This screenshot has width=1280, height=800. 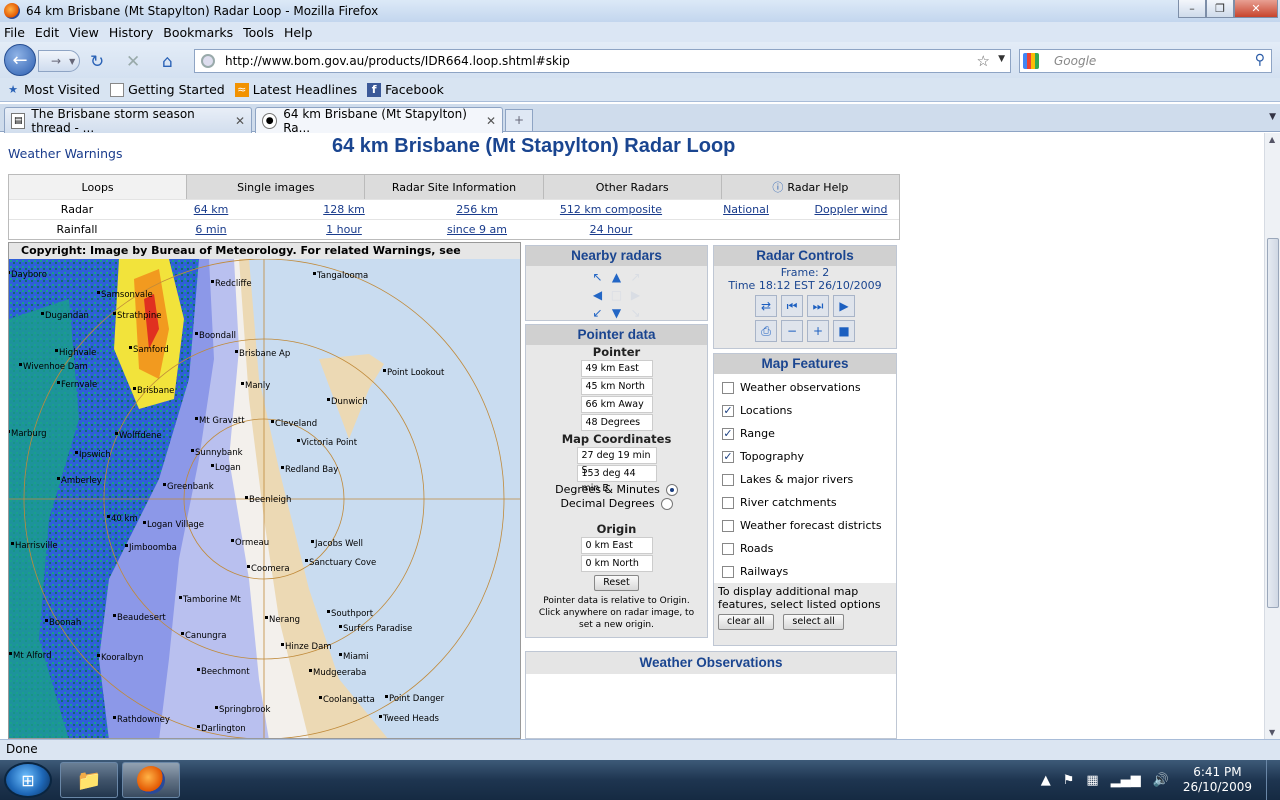 What do you see at coordinates (809, 456) in the screenshot?
I see `map-feature-row: ✓ Topography` at bounding box center [809, 456].